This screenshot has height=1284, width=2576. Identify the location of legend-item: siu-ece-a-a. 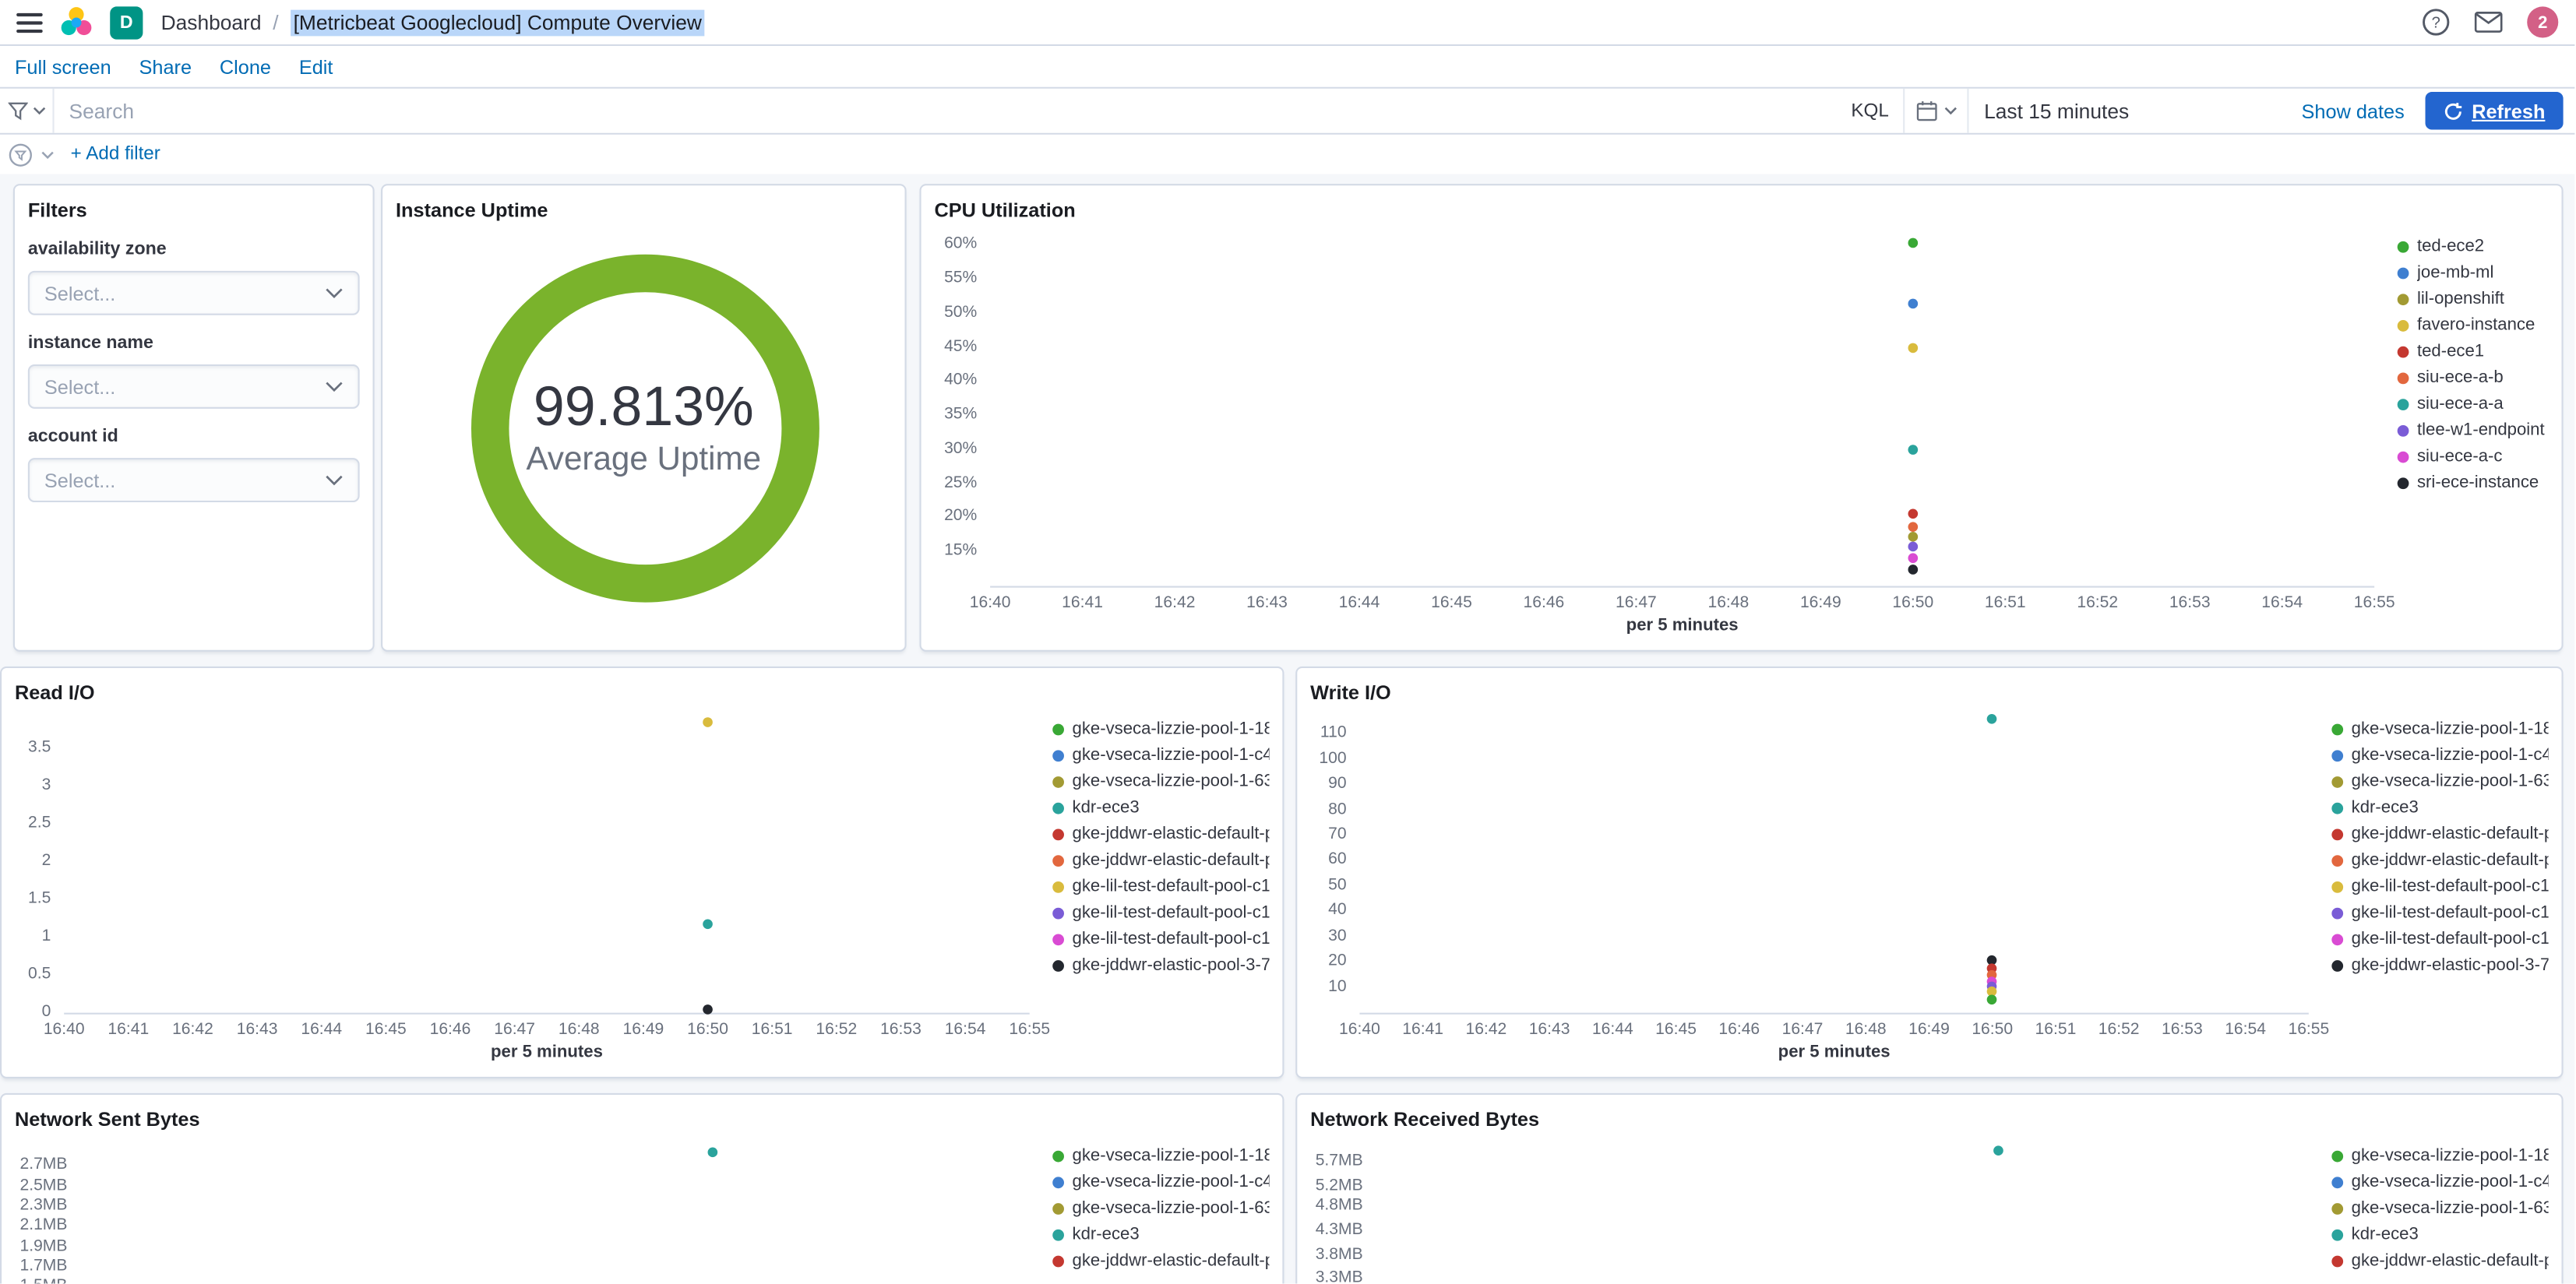
(2473, 404).